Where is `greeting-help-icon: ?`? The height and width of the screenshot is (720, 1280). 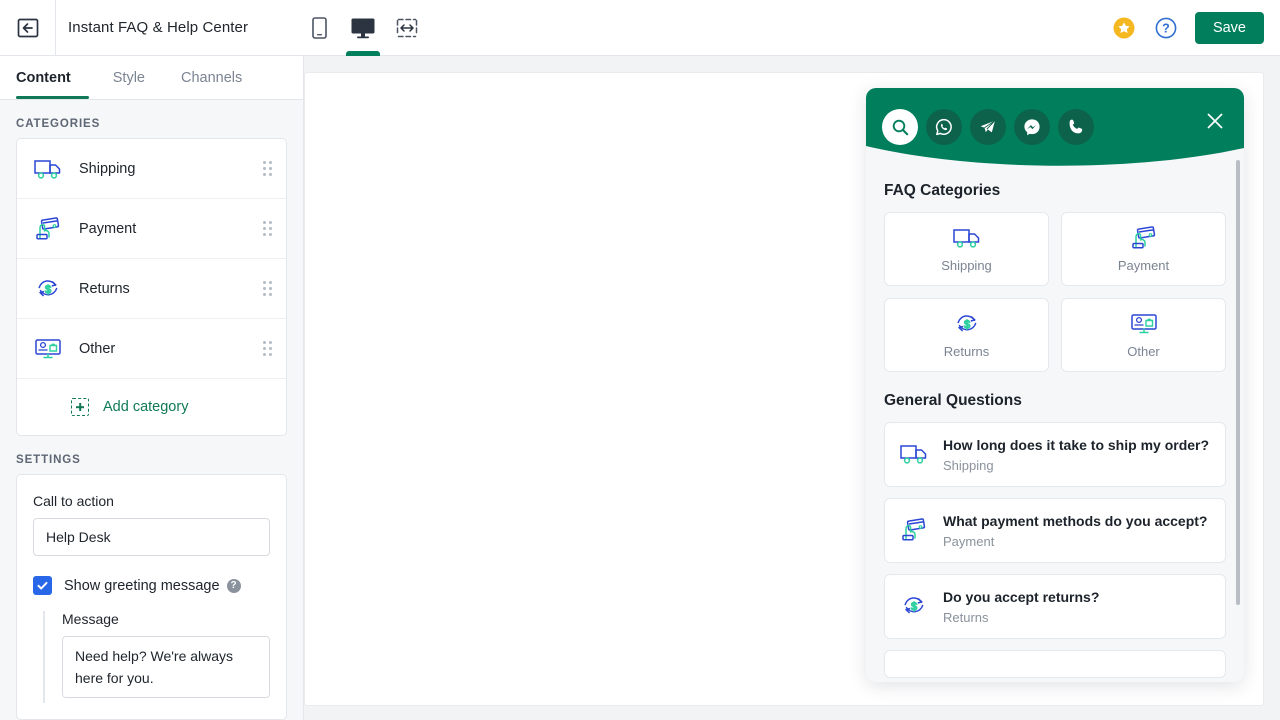
greeting-help-icon: ? is located at coordinates (233, 585).